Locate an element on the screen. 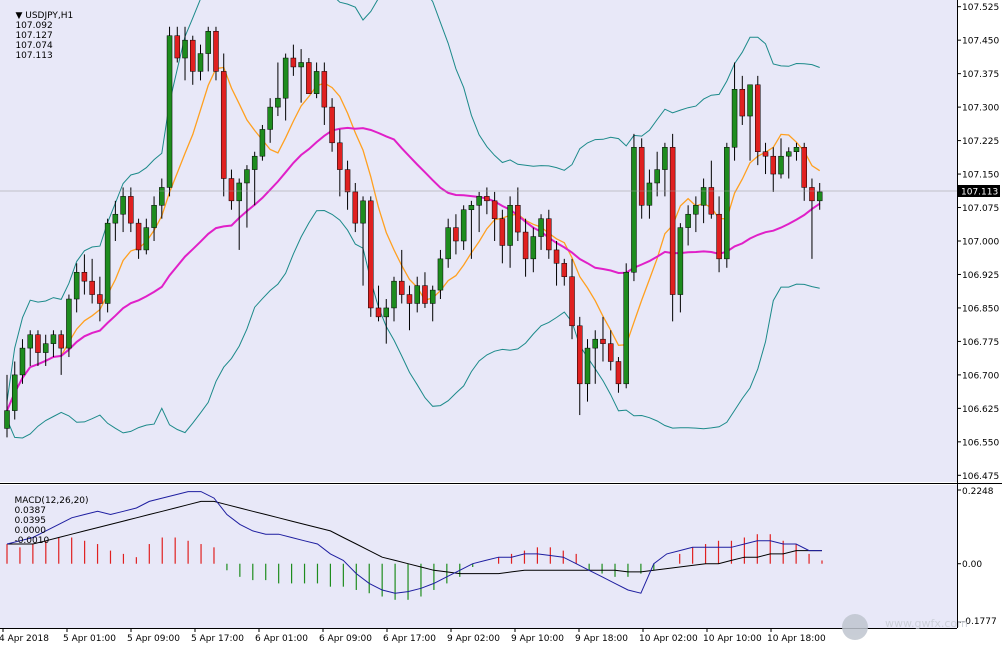 The width and height of the screenshot is (1002, 653). macd-label: MACD(12,26,20) is located at coordinates (51, 501).